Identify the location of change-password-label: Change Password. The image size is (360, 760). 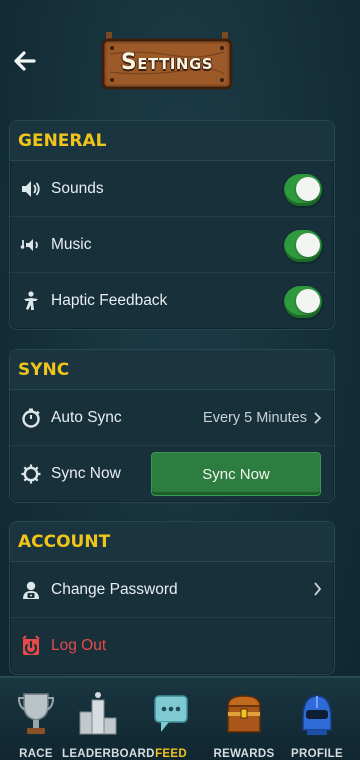
(114, 589).